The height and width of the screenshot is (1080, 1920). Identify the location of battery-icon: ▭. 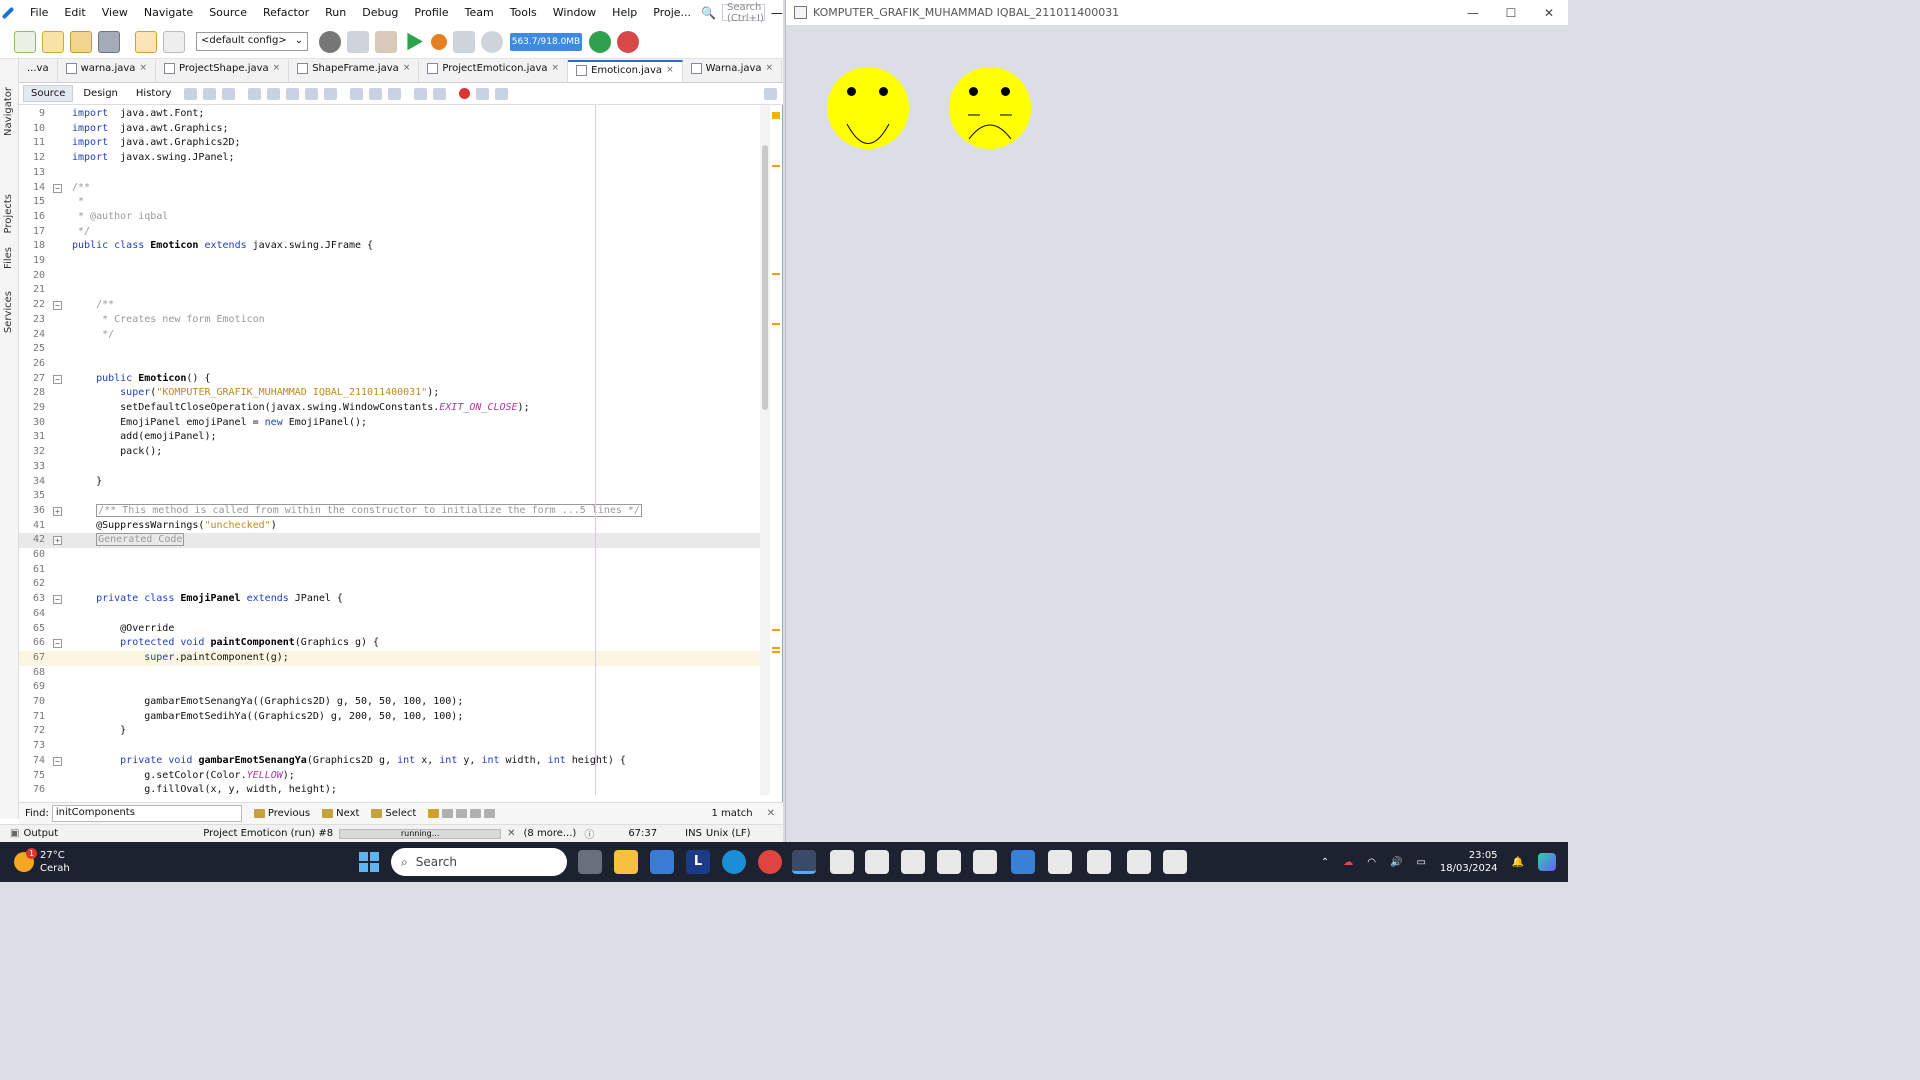
(1420, 862).